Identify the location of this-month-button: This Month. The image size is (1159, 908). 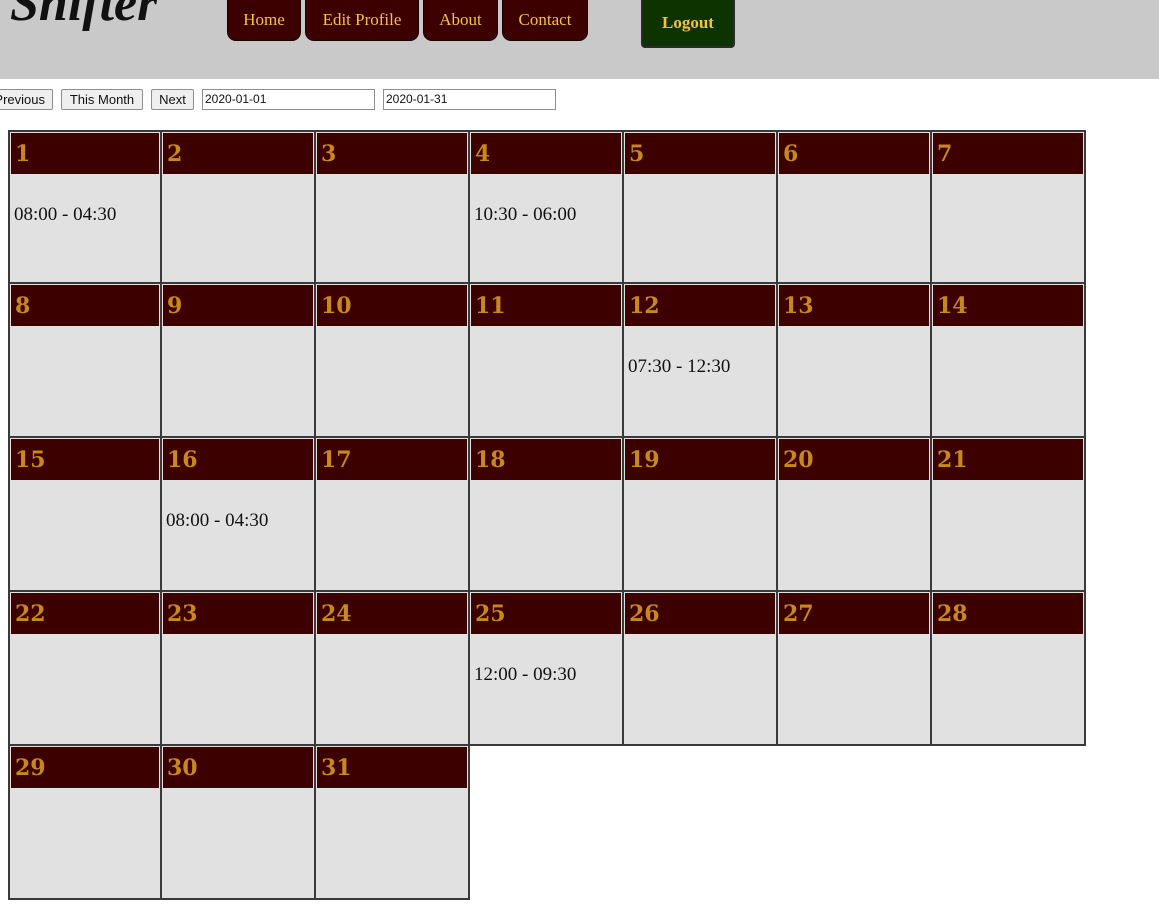
(102, 99).